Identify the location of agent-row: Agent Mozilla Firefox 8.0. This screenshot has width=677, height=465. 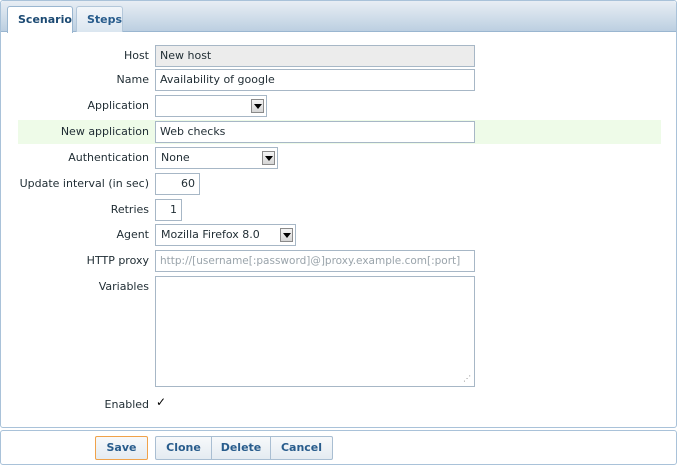
(339, 235).